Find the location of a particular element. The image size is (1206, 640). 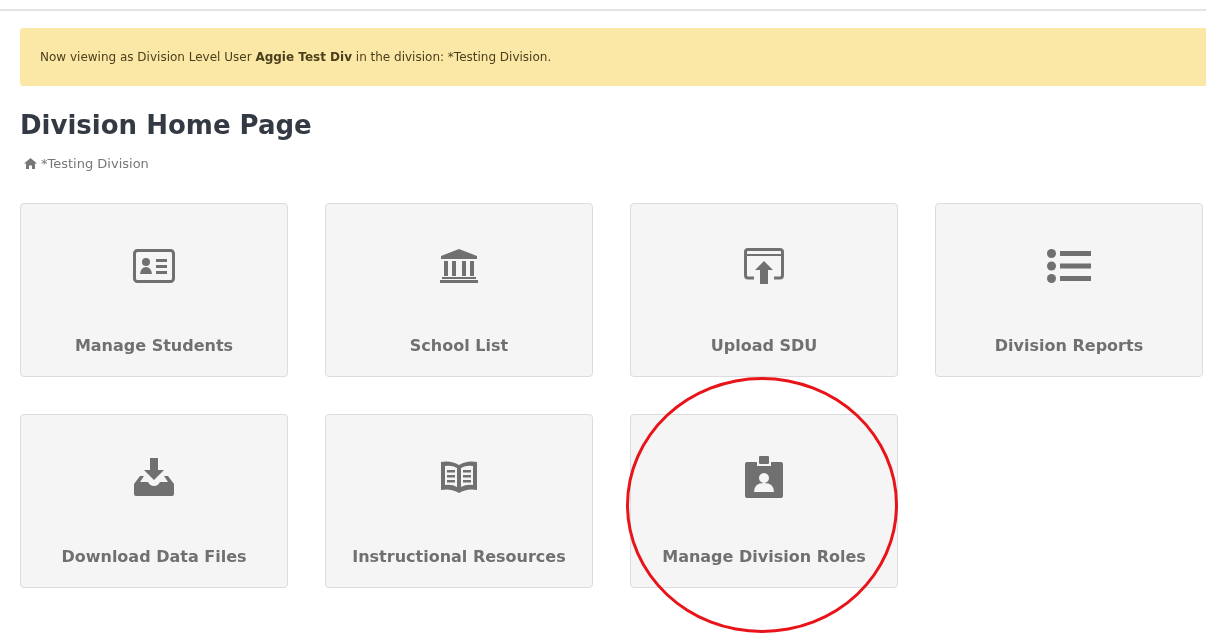

menu-tile: Instructional Resources is located at coordinates (459, 501).